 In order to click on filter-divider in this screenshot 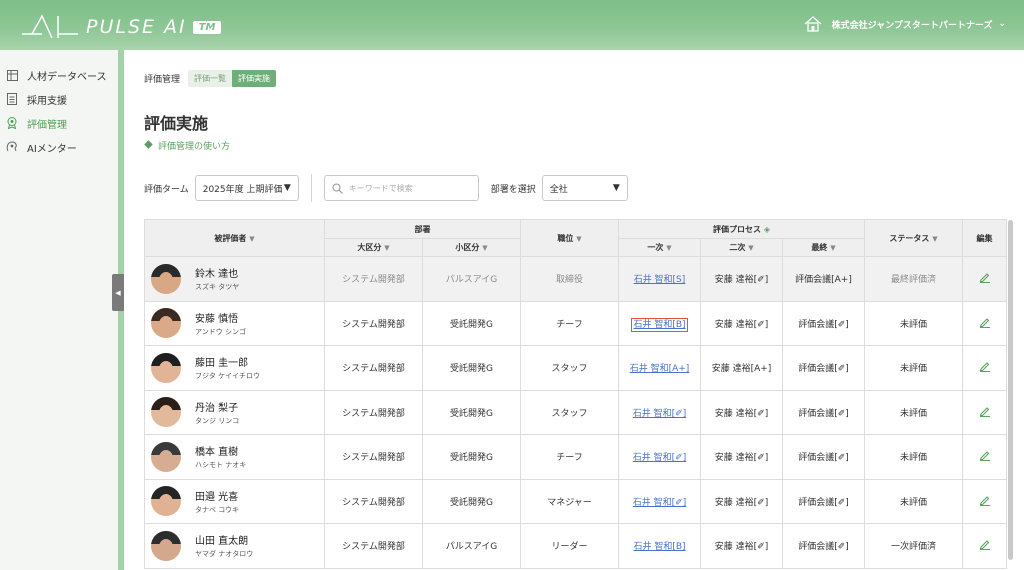, I will do `click(311, 188)`.